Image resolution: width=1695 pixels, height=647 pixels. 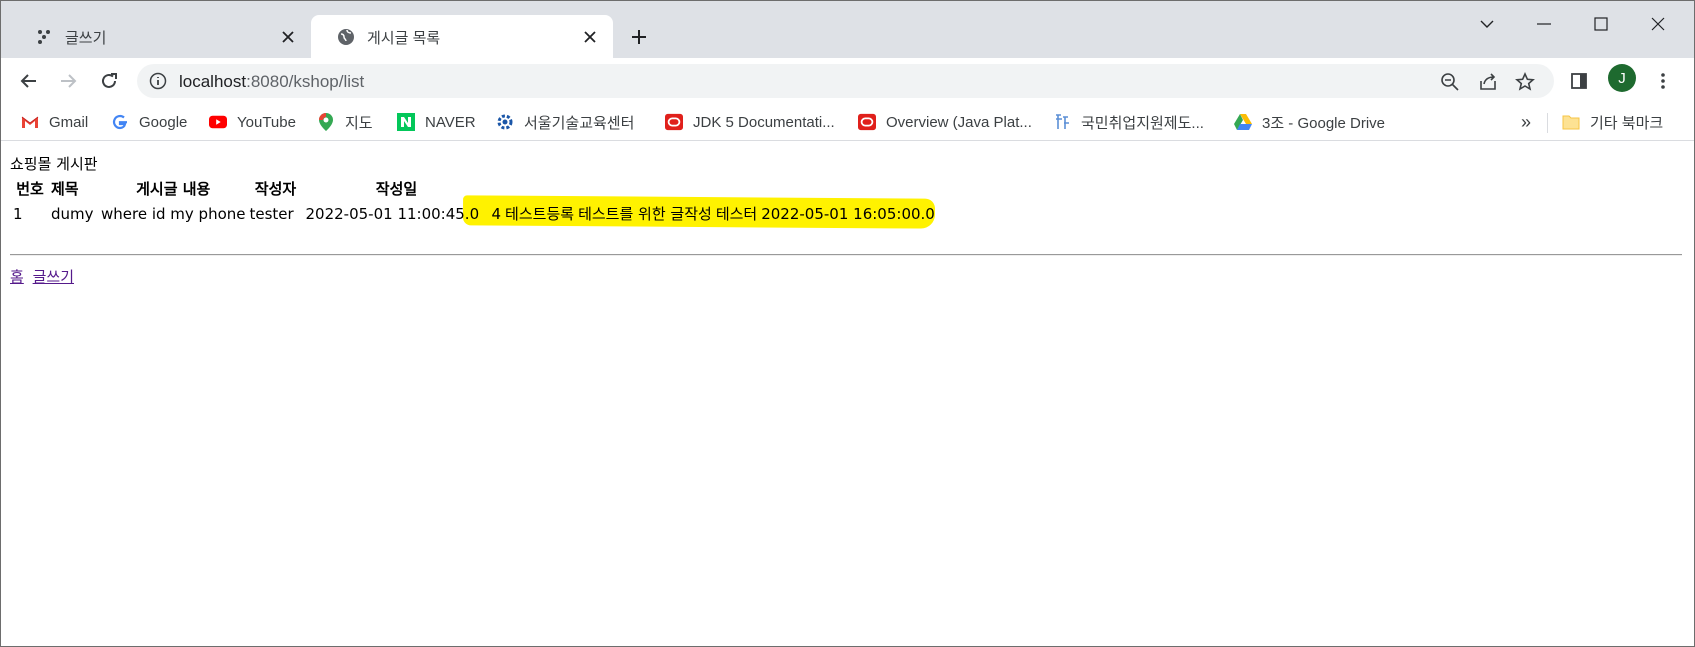 What do you see at coordinates (736, 214) in the screenshot?
I see `cell-writer: 테스터` at bounding box center [736, 214].